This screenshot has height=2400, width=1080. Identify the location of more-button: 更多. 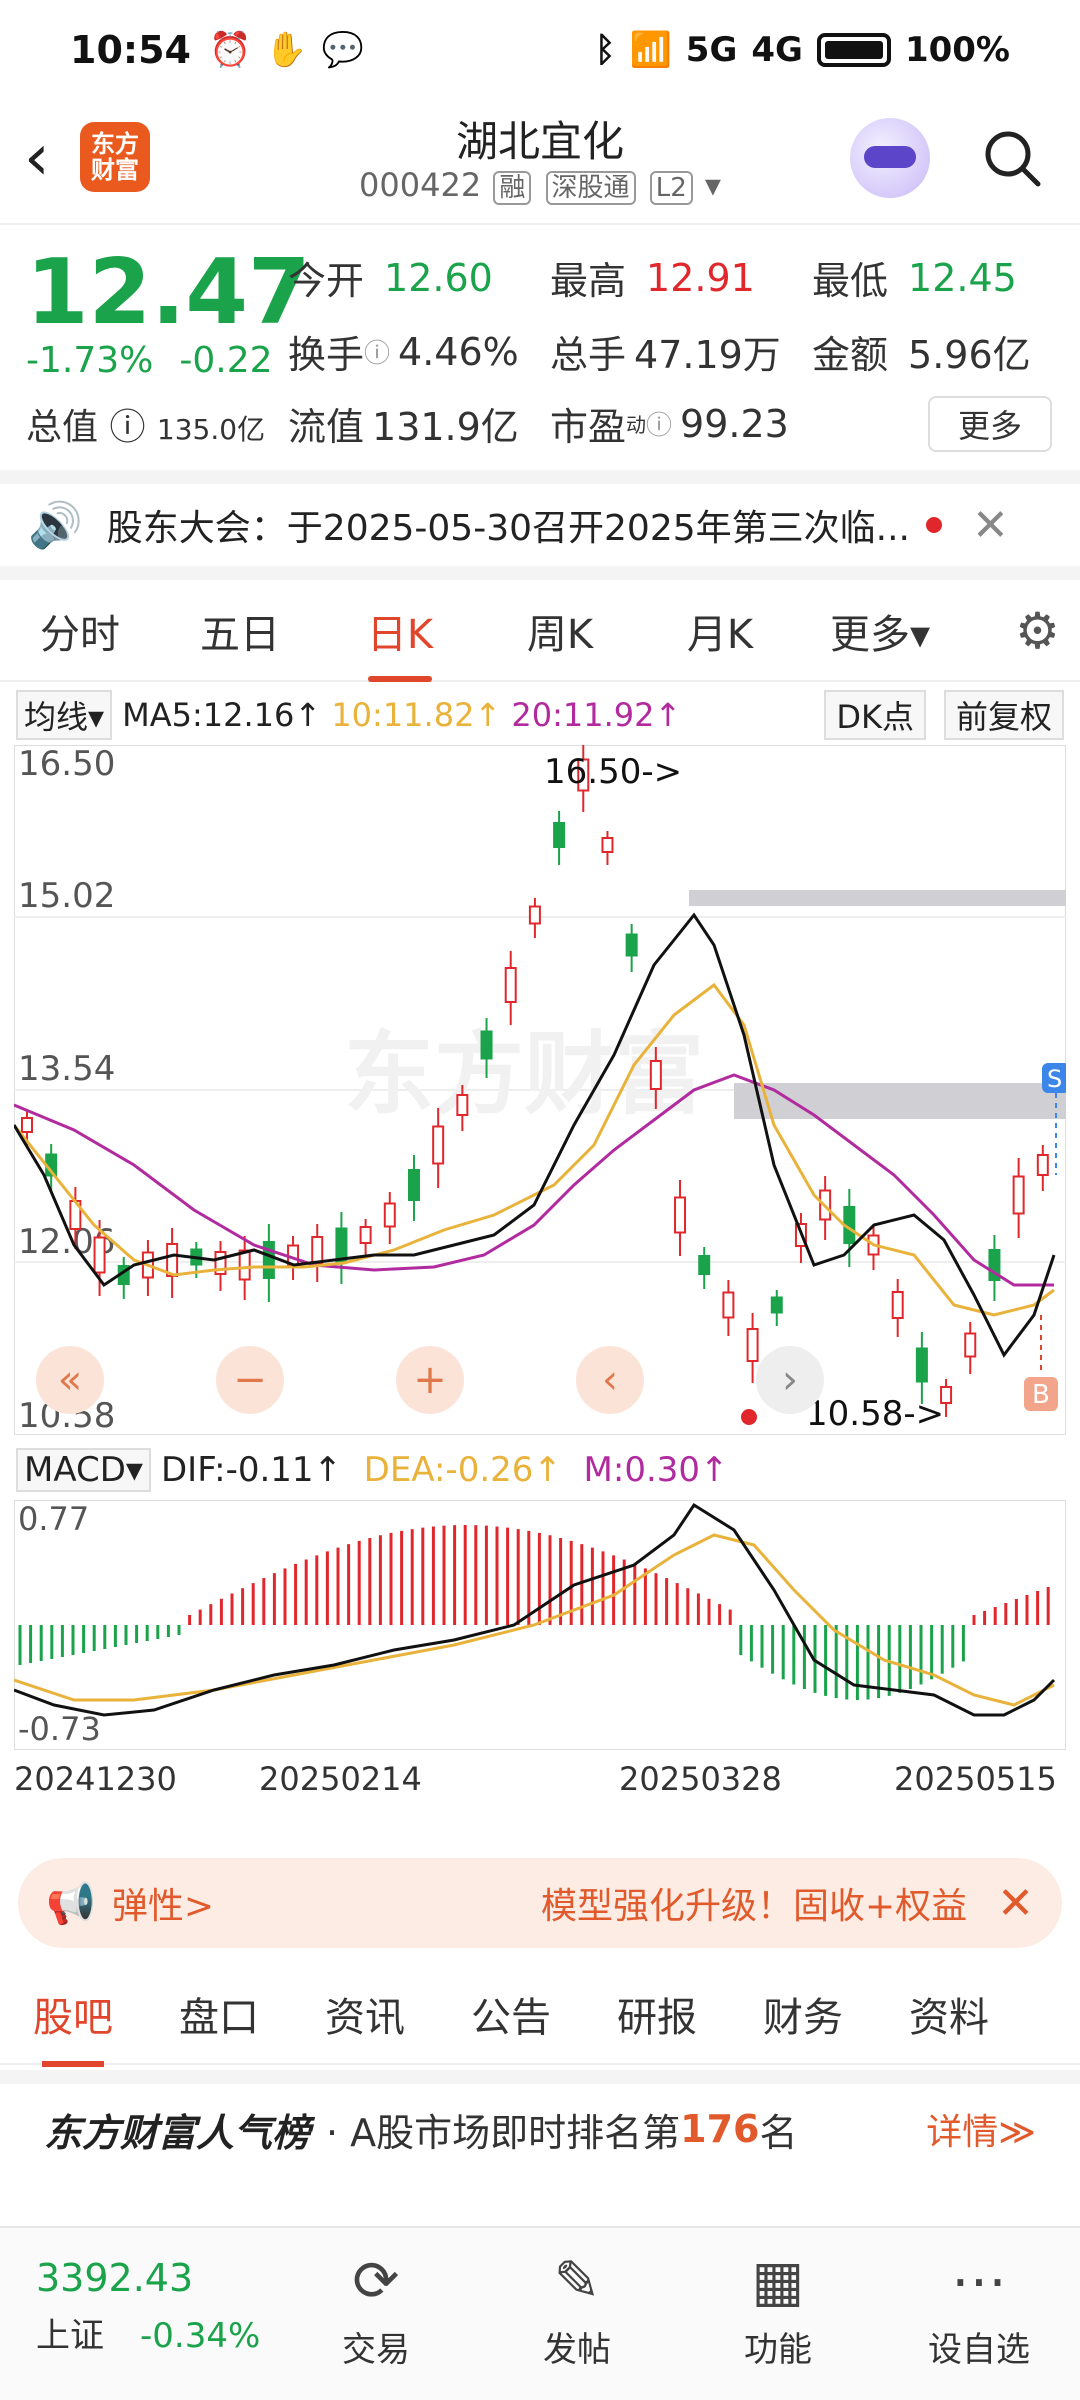
(990, 424).